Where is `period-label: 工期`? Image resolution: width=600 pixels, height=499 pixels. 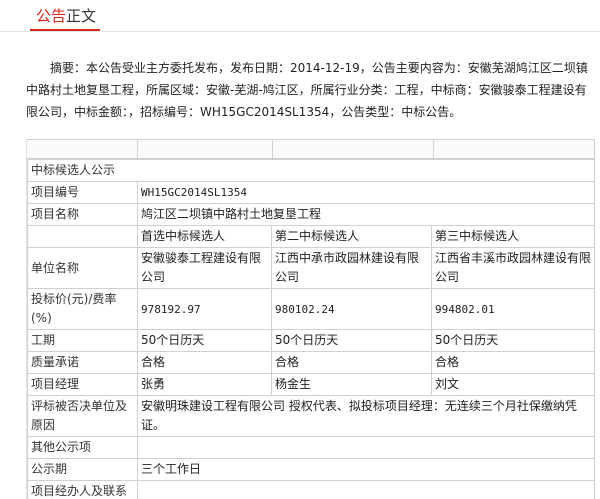 period-label: 工期 is located at coordinates (83, 341).